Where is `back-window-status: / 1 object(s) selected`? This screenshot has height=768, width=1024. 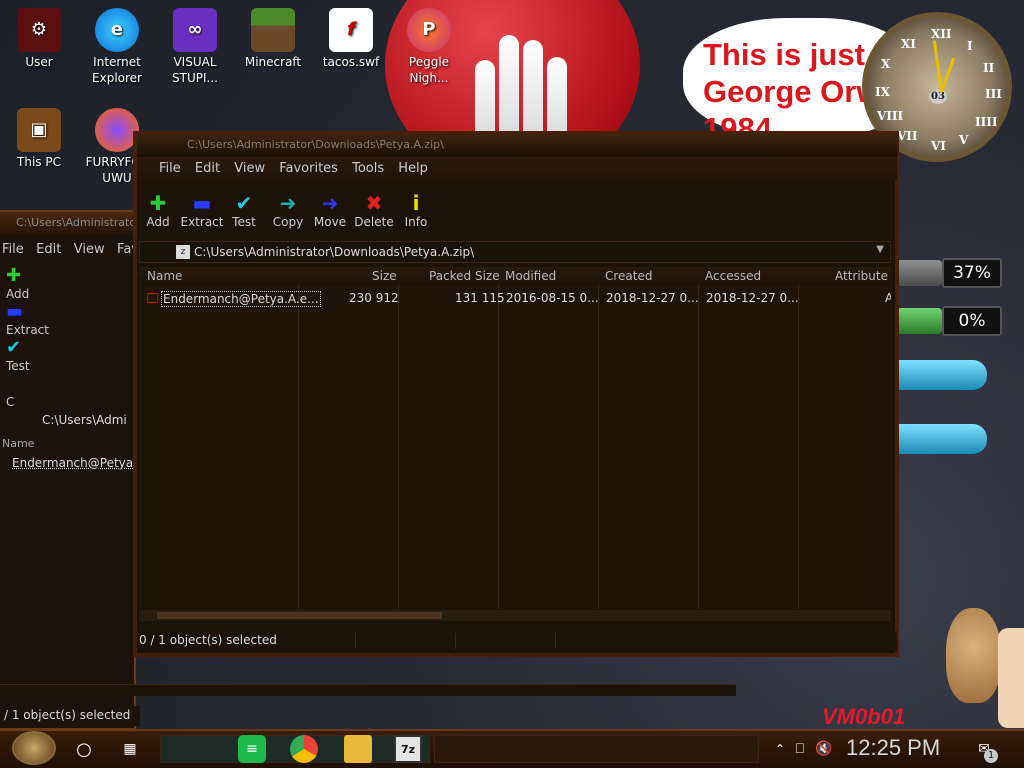 back-window-status: / 1 object(s) selected is located at coordinates (70, 716).